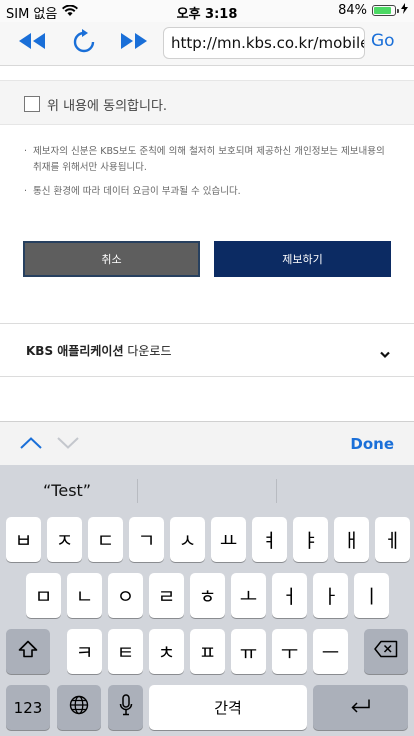 Image resolution: width=414 pixels, height=736 pixels. I want to click on key: ㅁ, so click(43, 595).